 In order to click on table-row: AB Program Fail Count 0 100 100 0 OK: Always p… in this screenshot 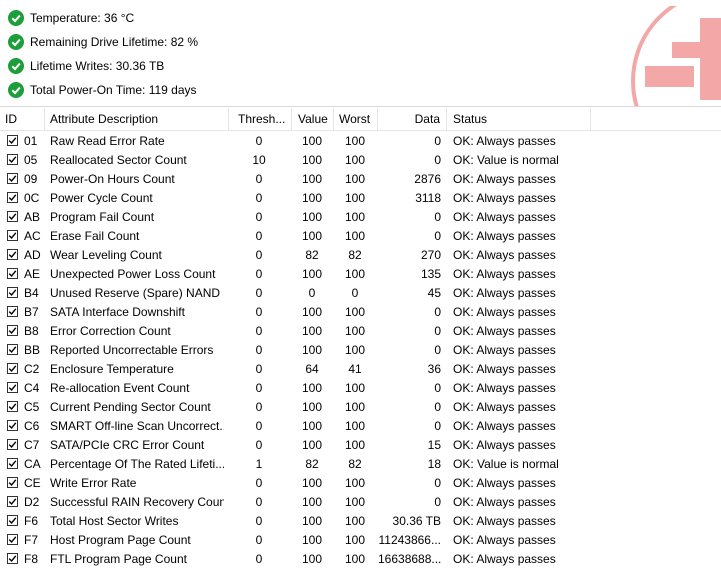, I will do `click(360, 217)`.